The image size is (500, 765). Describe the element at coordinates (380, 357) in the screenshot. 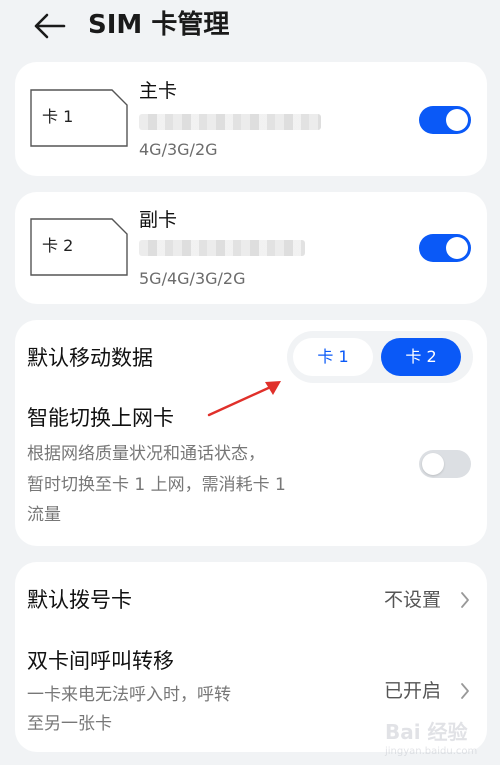

I see `data-sim-selector: 卡 1 卡 2` at that location.